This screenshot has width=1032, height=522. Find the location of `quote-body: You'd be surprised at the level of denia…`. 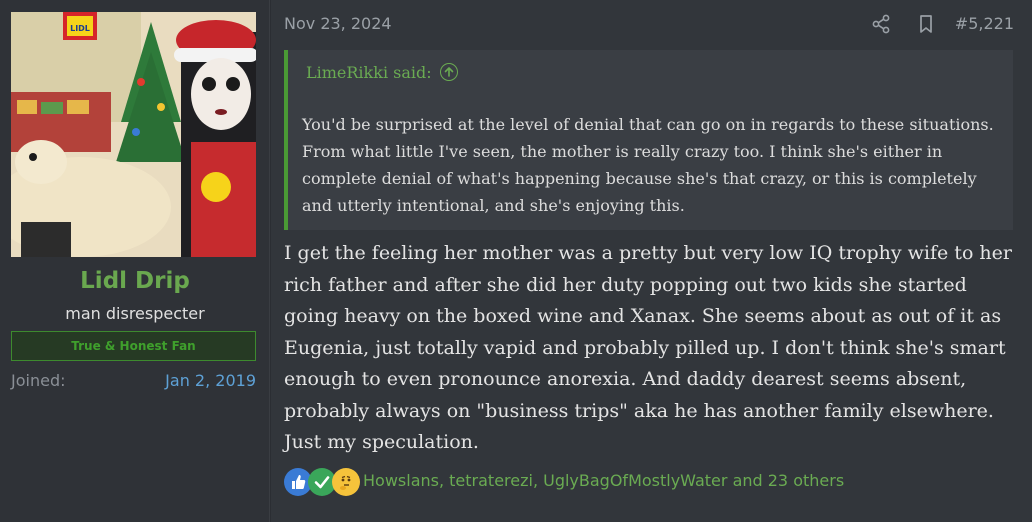

quote-body: You'd be surprised at the level of denia… is located at coordinates (648, 165).